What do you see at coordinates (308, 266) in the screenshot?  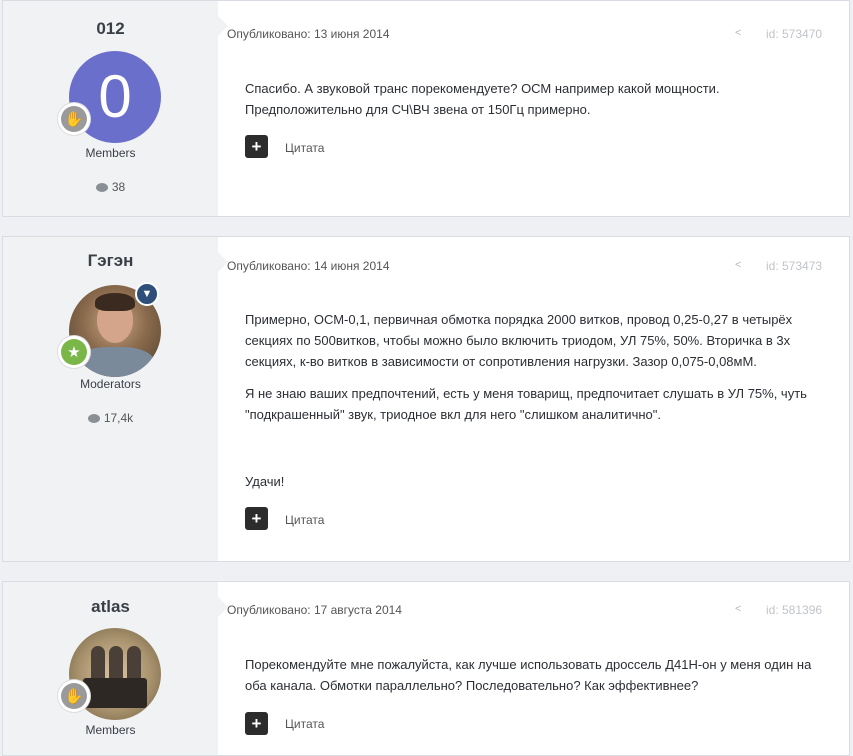 I see `post-date: Опубликовано: 14 июня 2014` at bounding box center [308, 266].